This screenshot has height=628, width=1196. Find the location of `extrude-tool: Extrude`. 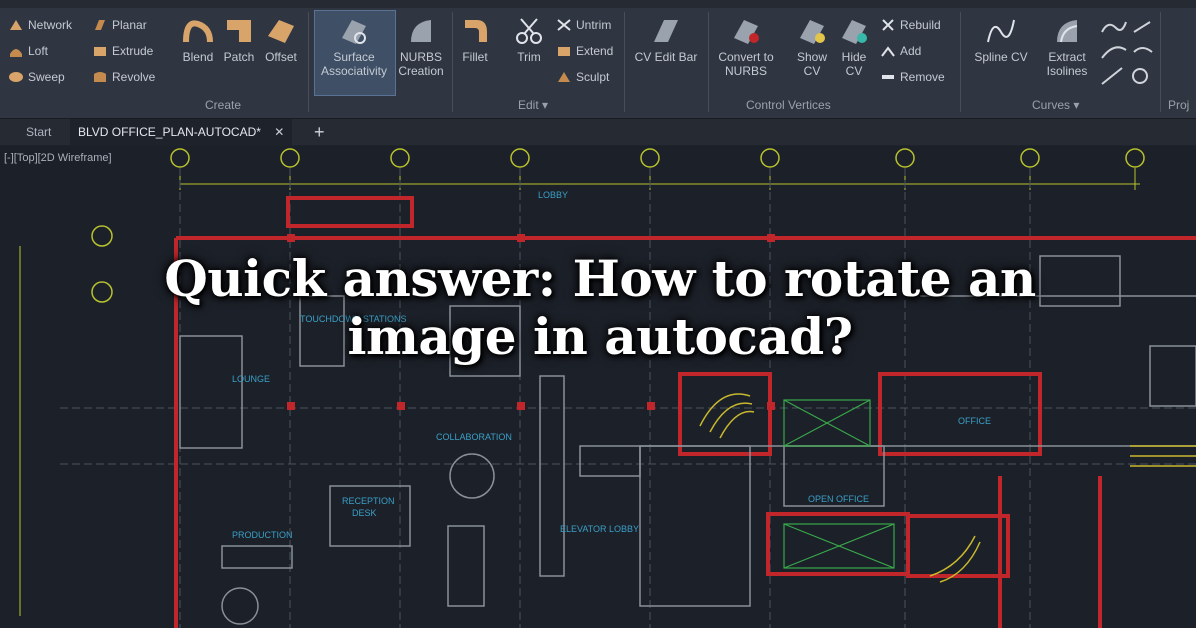

extrude-tool: Extrude is located at coordinates (122, 51).